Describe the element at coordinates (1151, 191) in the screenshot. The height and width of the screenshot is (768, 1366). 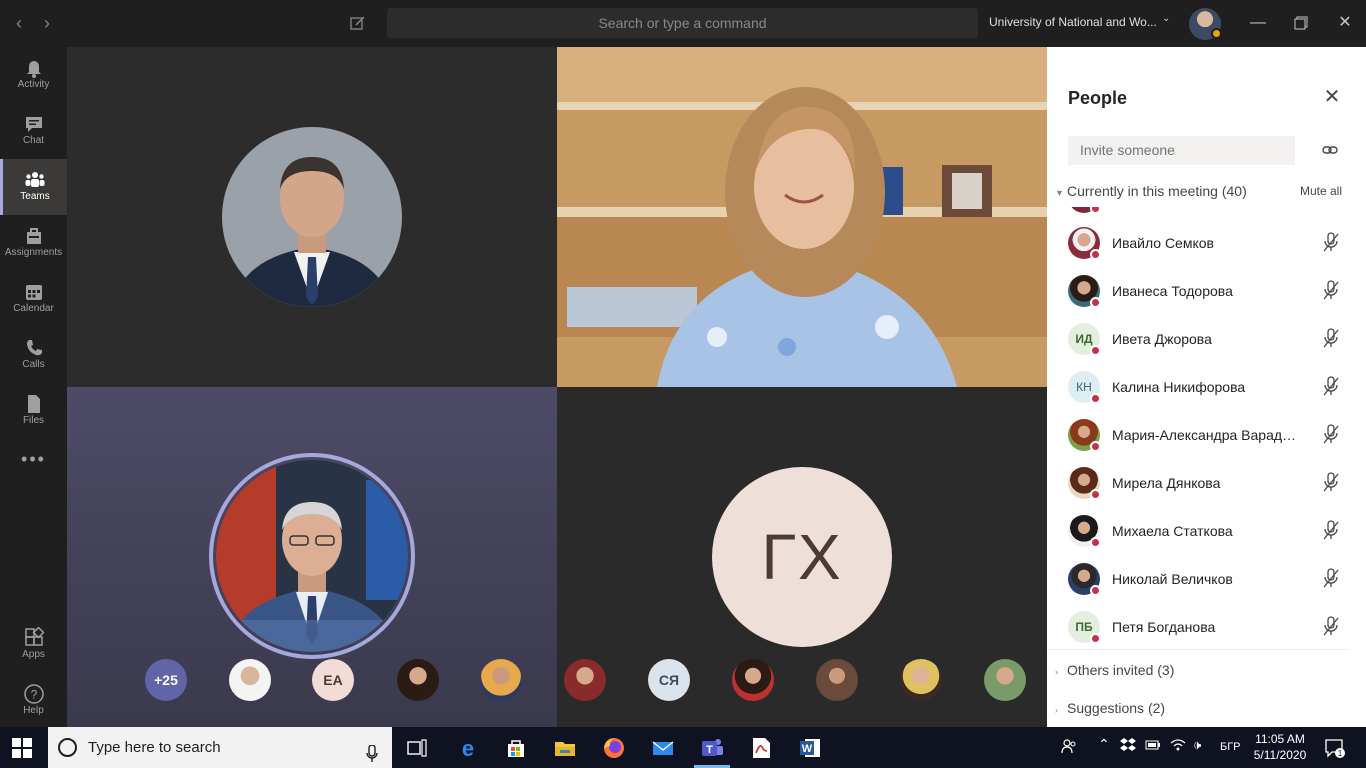
I see `current-meeting-section: ▼ Currently in this meeting (40)` at that location.